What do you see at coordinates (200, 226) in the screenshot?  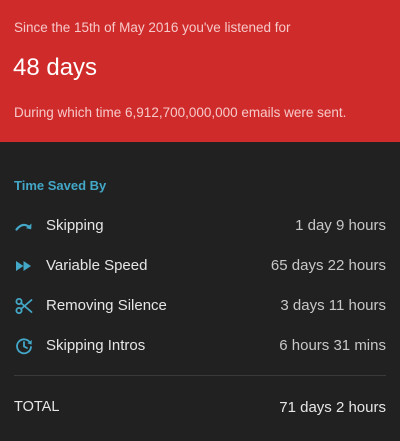 I see `time-saved-row-skipping: Skipping 1 day 9 hours` at bounding box center [200, 226].